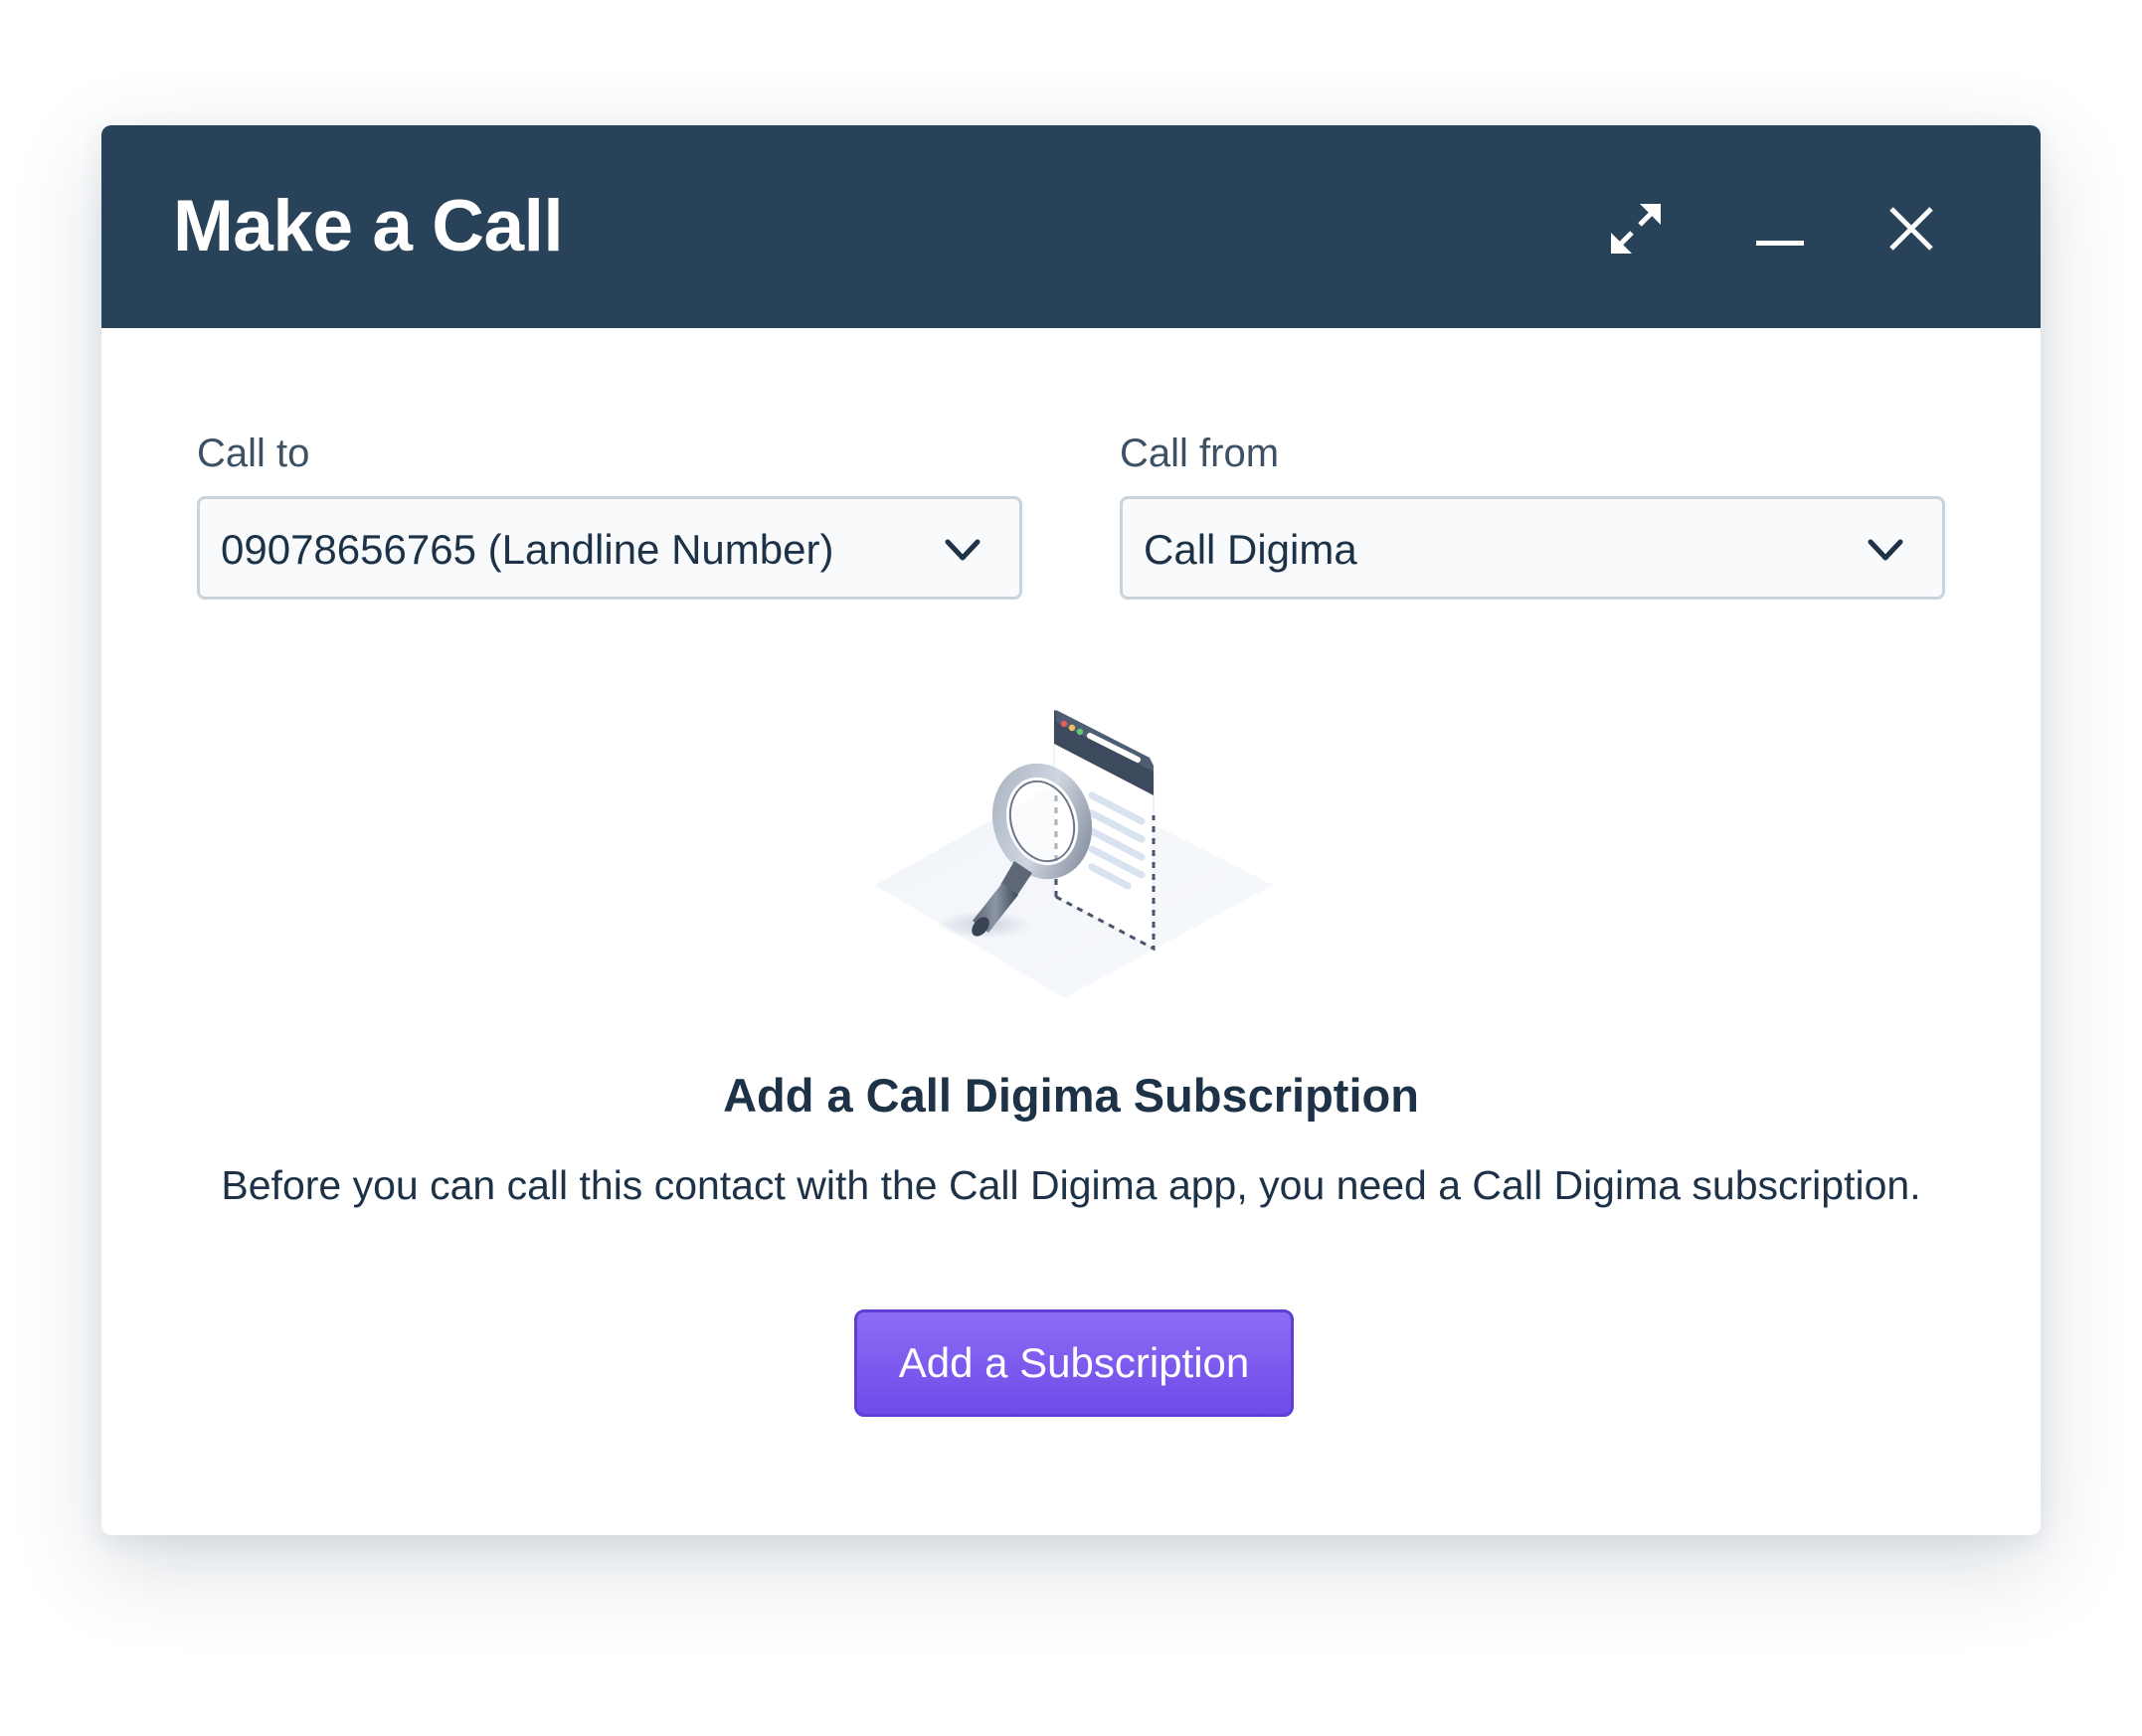 The image size is (2142, 1736). I want to click on close-button, so click(1911, 228).